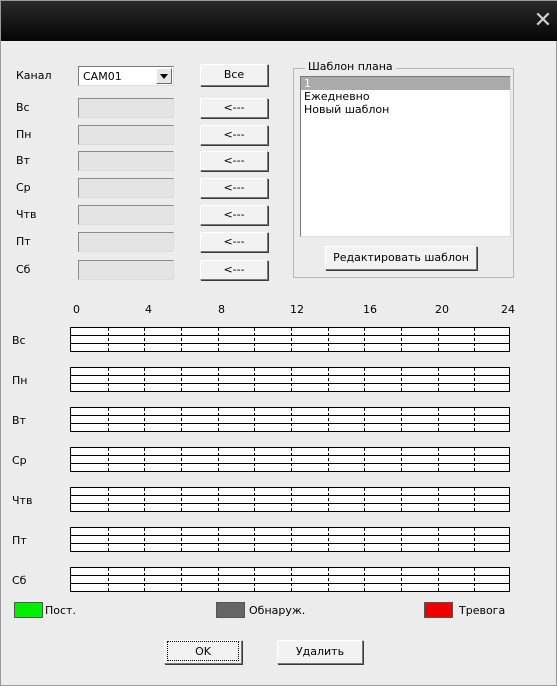  Describe the element at coordinates (405, 96) in the screenshot. I see `template-list-item: Ежедневно` at that location.